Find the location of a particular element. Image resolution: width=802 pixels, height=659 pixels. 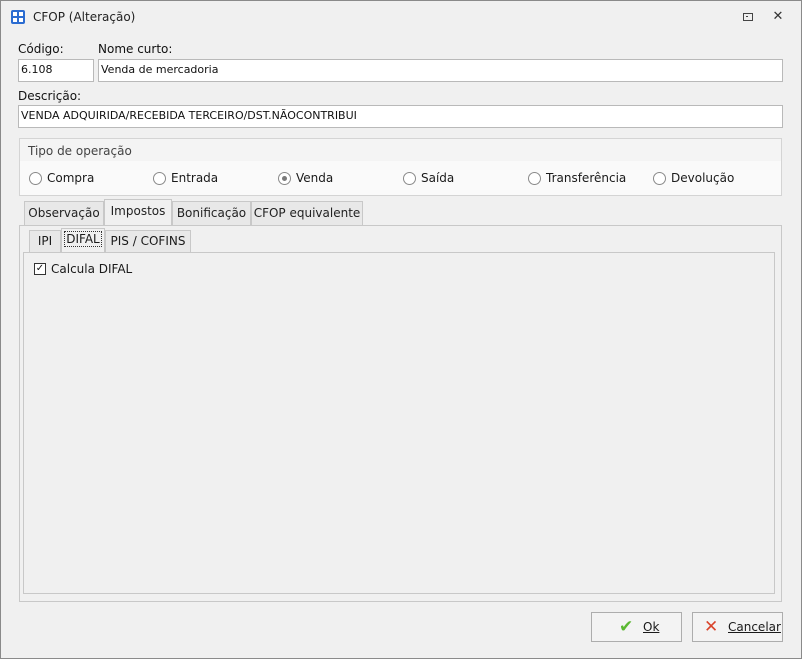

tab-observacao: Observação is located at coordinates (64, 213).